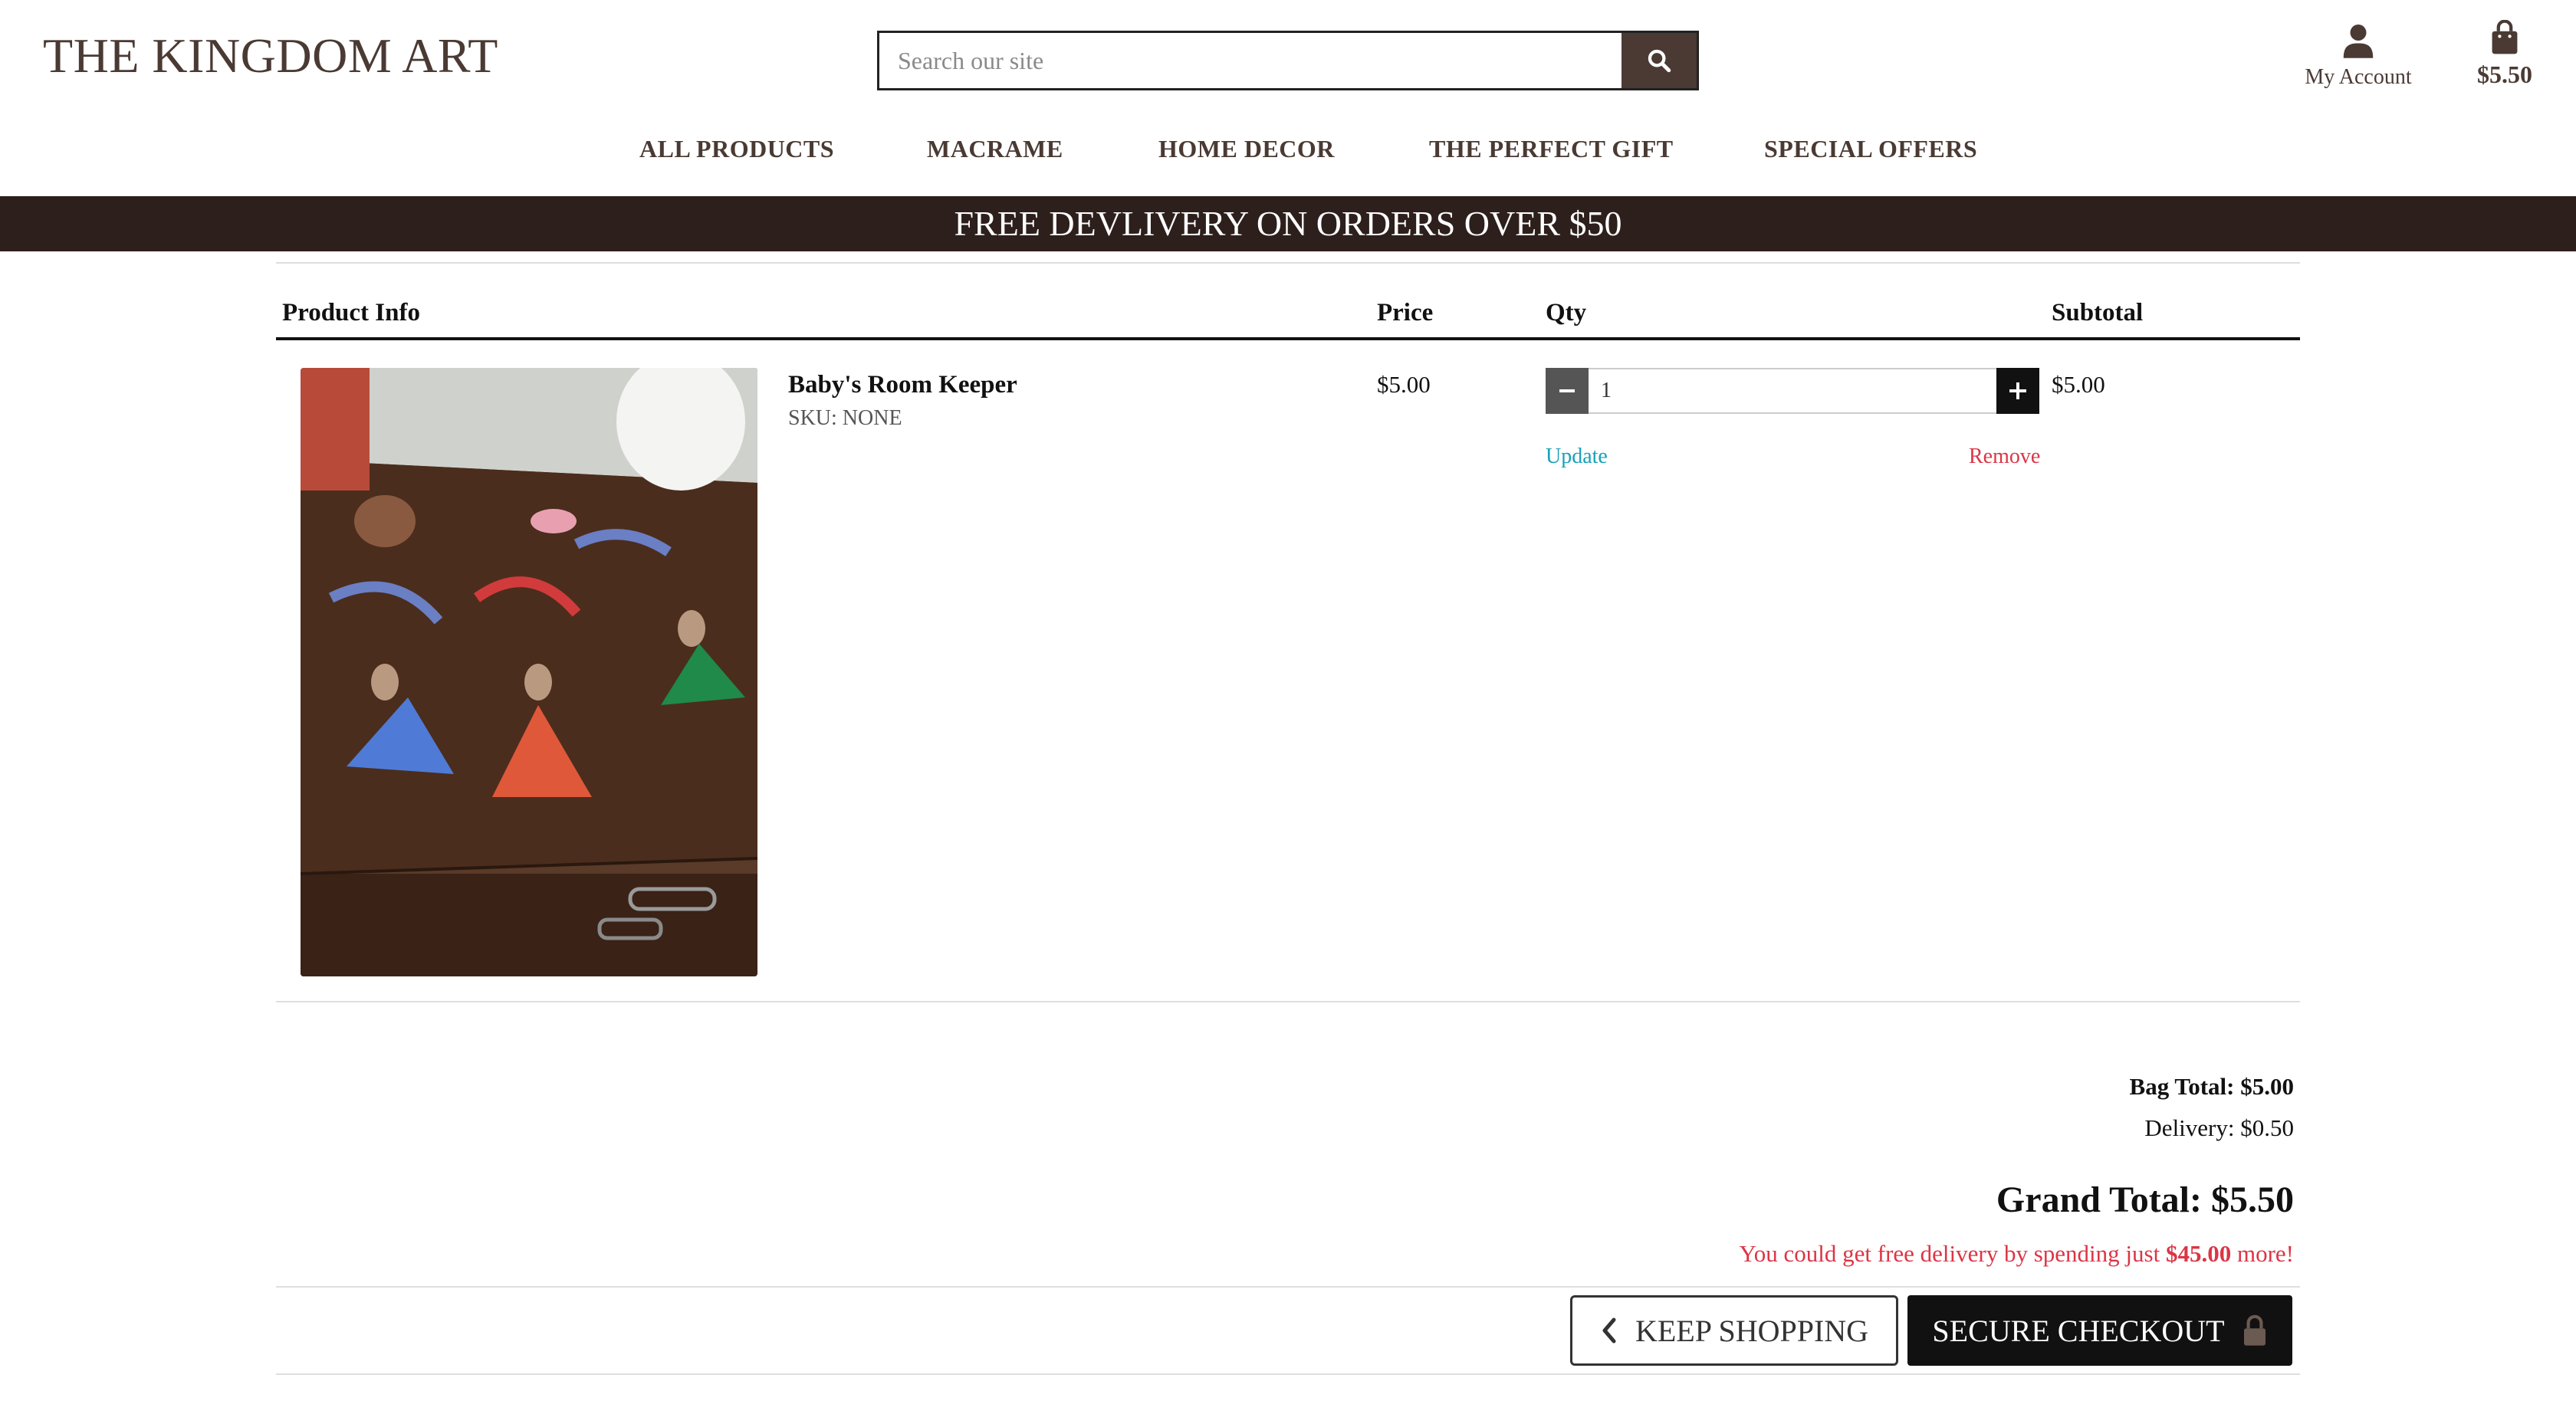  Describe the element at coordinates (1577, 457) in the screenshot. I see `update-link: Update` at that location.